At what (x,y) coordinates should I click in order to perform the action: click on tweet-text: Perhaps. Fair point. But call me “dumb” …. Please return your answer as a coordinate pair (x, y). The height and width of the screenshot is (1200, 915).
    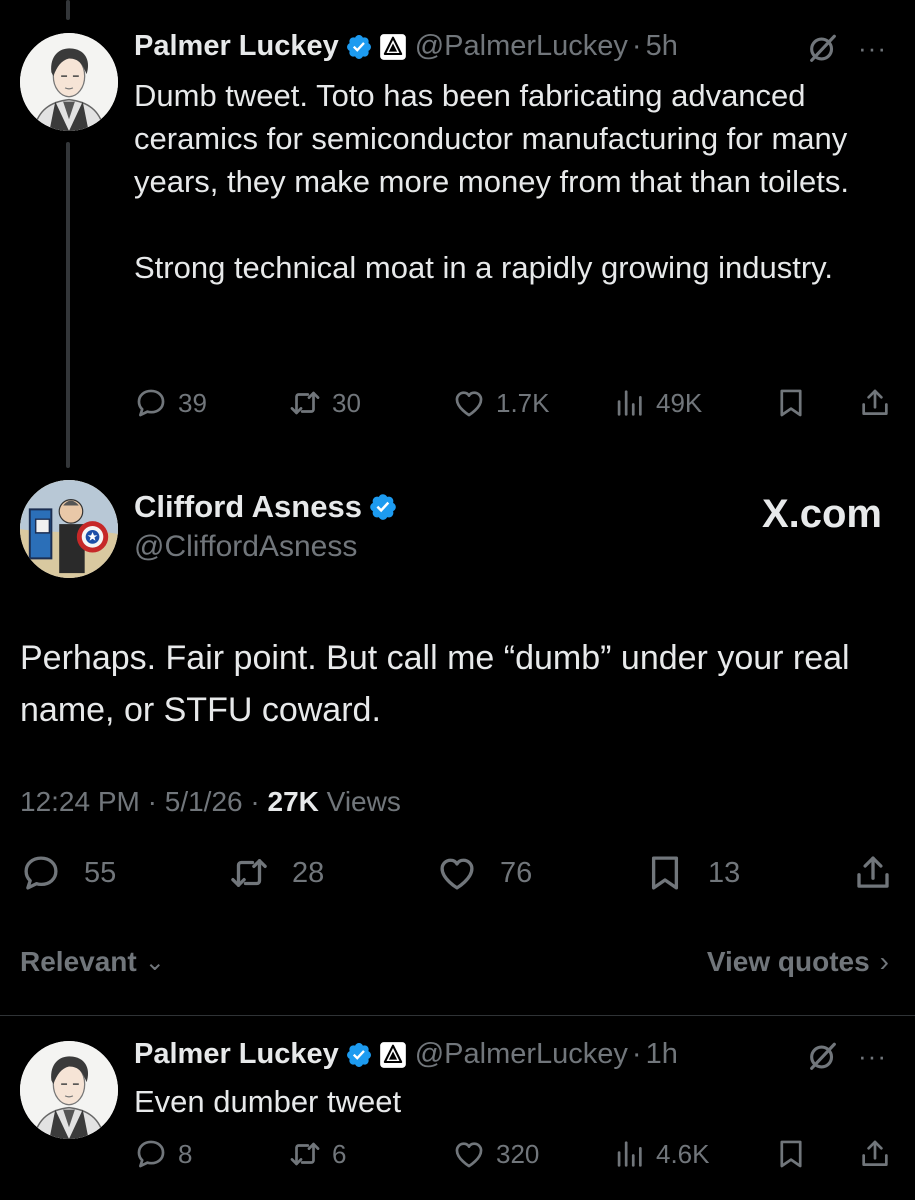
    Looking at the image, I should click on (435, 684).